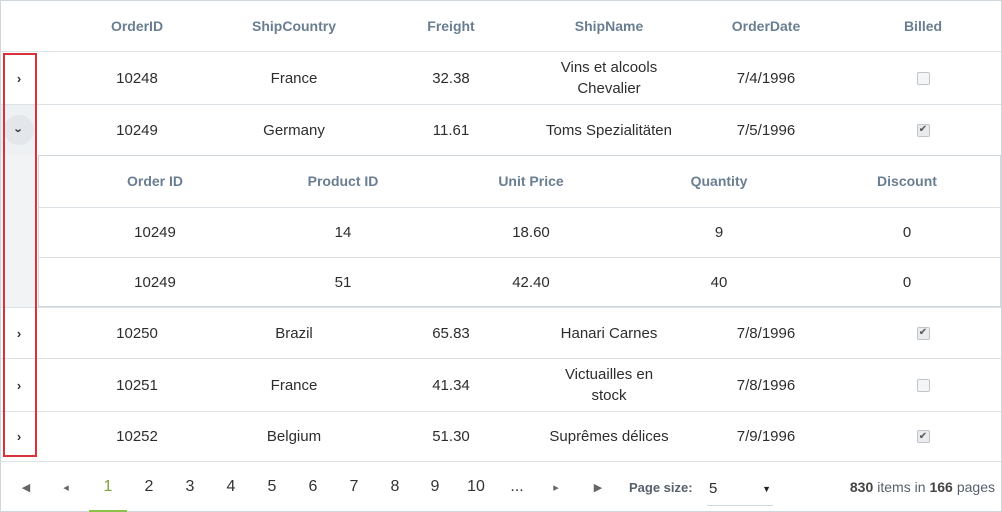  I want to click on chevron-down-icon: ›, so click(19, 130).